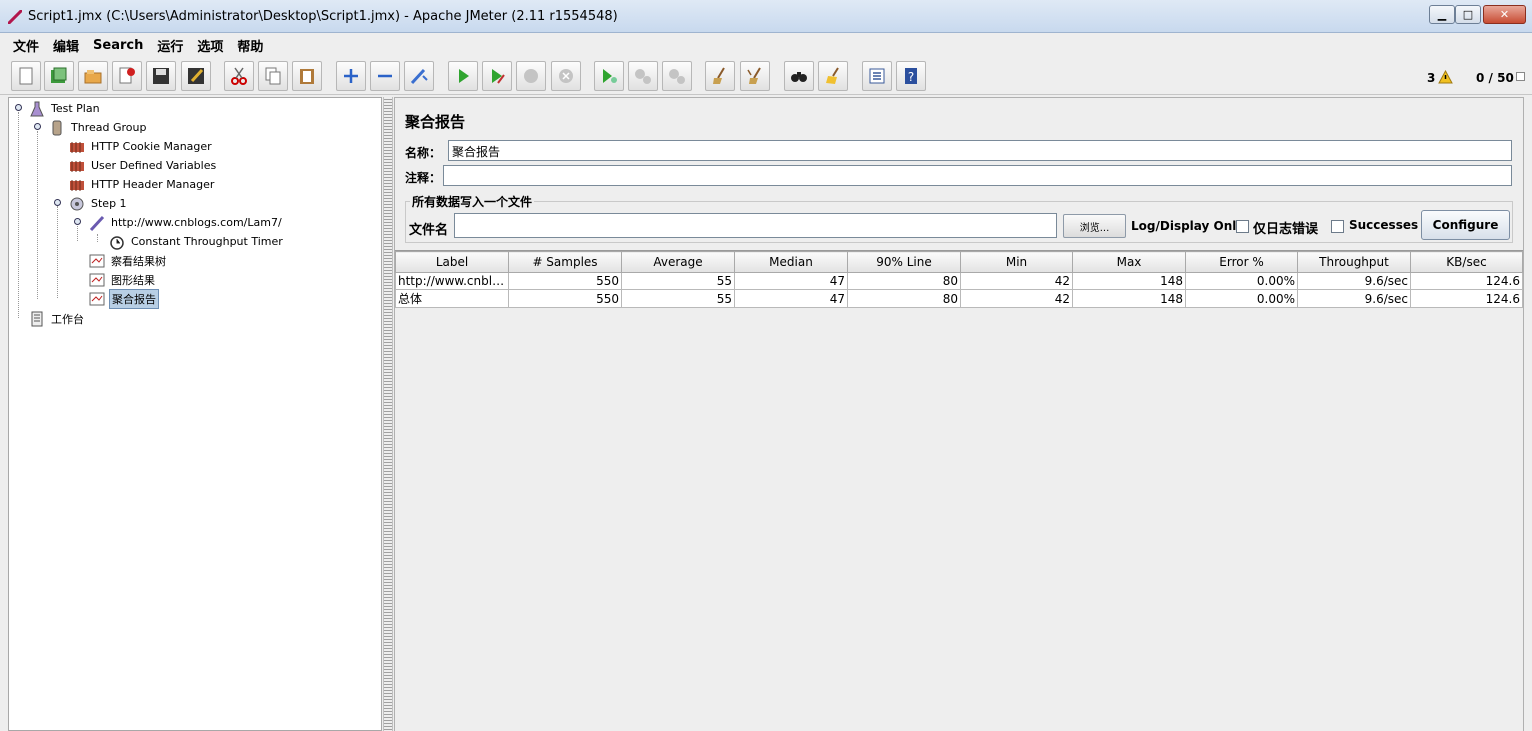 The image size is (1532, 731). I want to click on tree-node-label: HTTP Header Manager, so click(153, 184).